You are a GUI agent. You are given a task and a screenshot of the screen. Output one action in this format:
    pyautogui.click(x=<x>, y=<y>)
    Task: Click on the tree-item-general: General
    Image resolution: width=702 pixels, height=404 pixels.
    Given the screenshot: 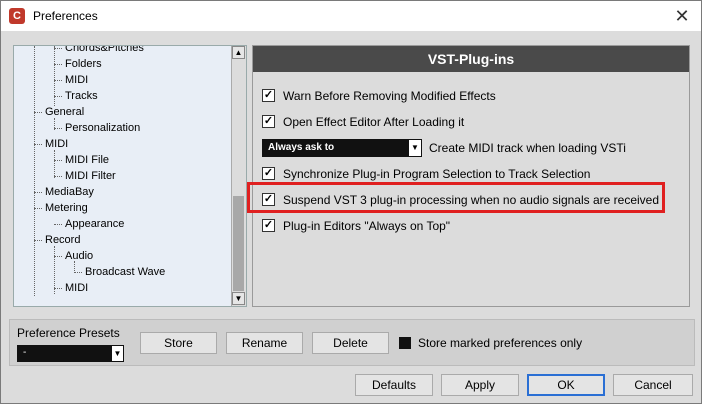 What is the action you would take?
    pyautogui.click(x=64, y=112)
    